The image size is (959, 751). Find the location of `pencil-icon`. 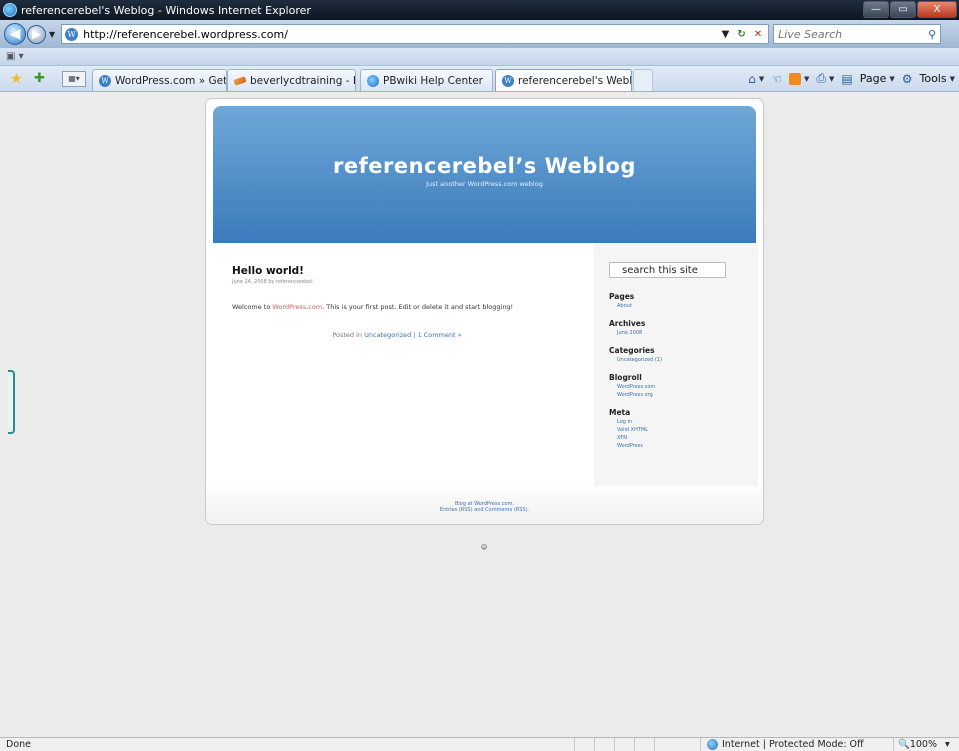

pencil-icon is located at coordinates (240, 80).